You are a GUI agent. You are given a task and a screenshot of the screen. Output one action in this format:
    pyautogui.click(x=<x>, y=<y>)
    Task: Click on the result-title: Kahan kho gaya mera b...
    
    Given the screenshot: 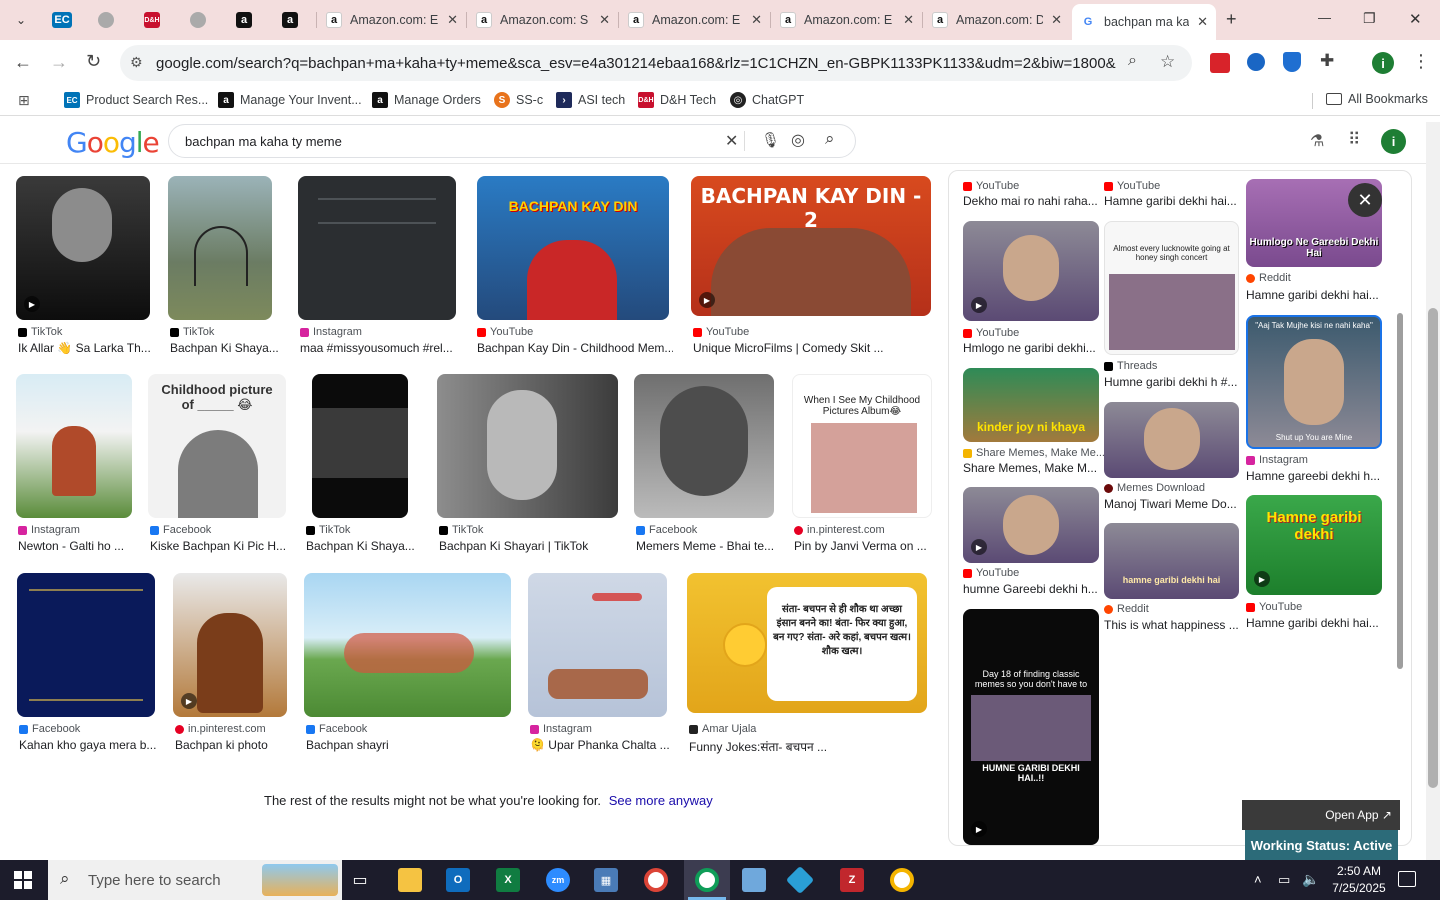 What is the action you would take?
    pyautogui.click(x=88, y=745)
    